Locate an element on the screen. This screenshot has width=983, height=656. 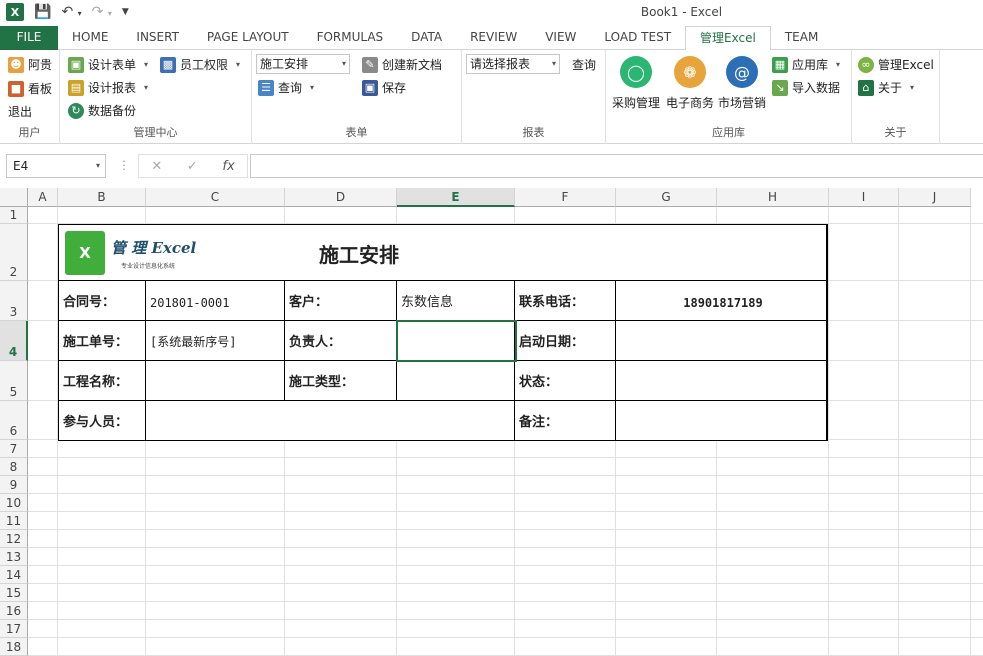
row-header-2: 2 is located at coordinates (14, 252).